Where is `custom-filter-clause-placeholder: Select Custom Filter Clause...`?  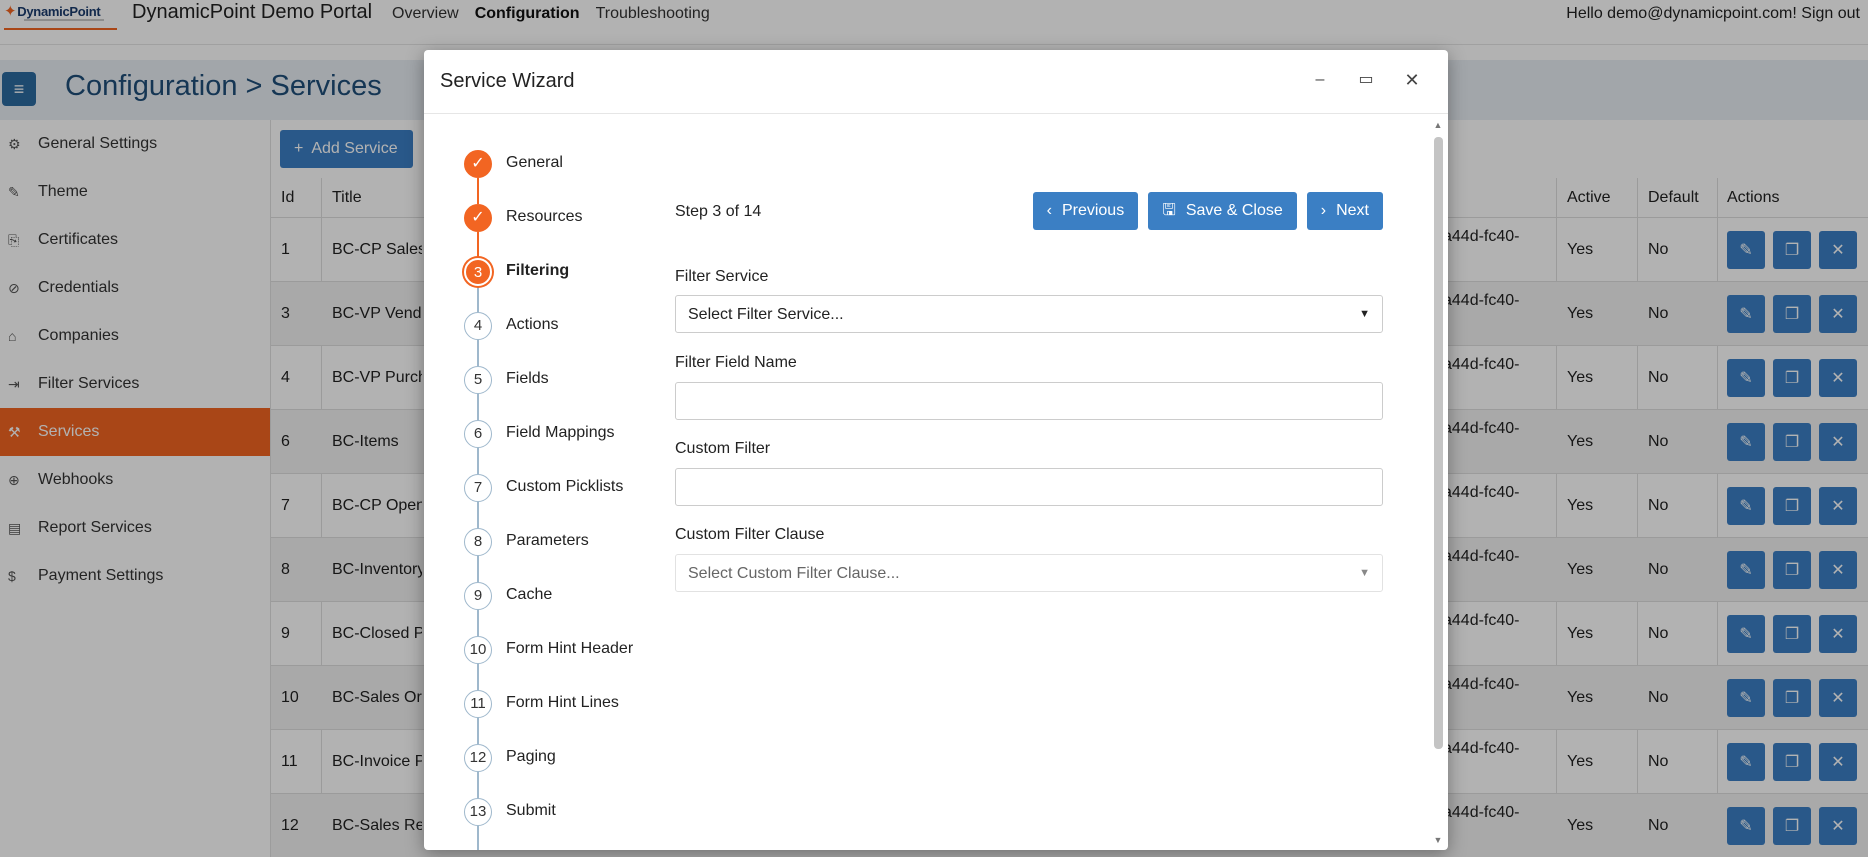 custom-filter-clause-placeholder: Select Custom Filter Clause... is located at coordinates (794, 573).